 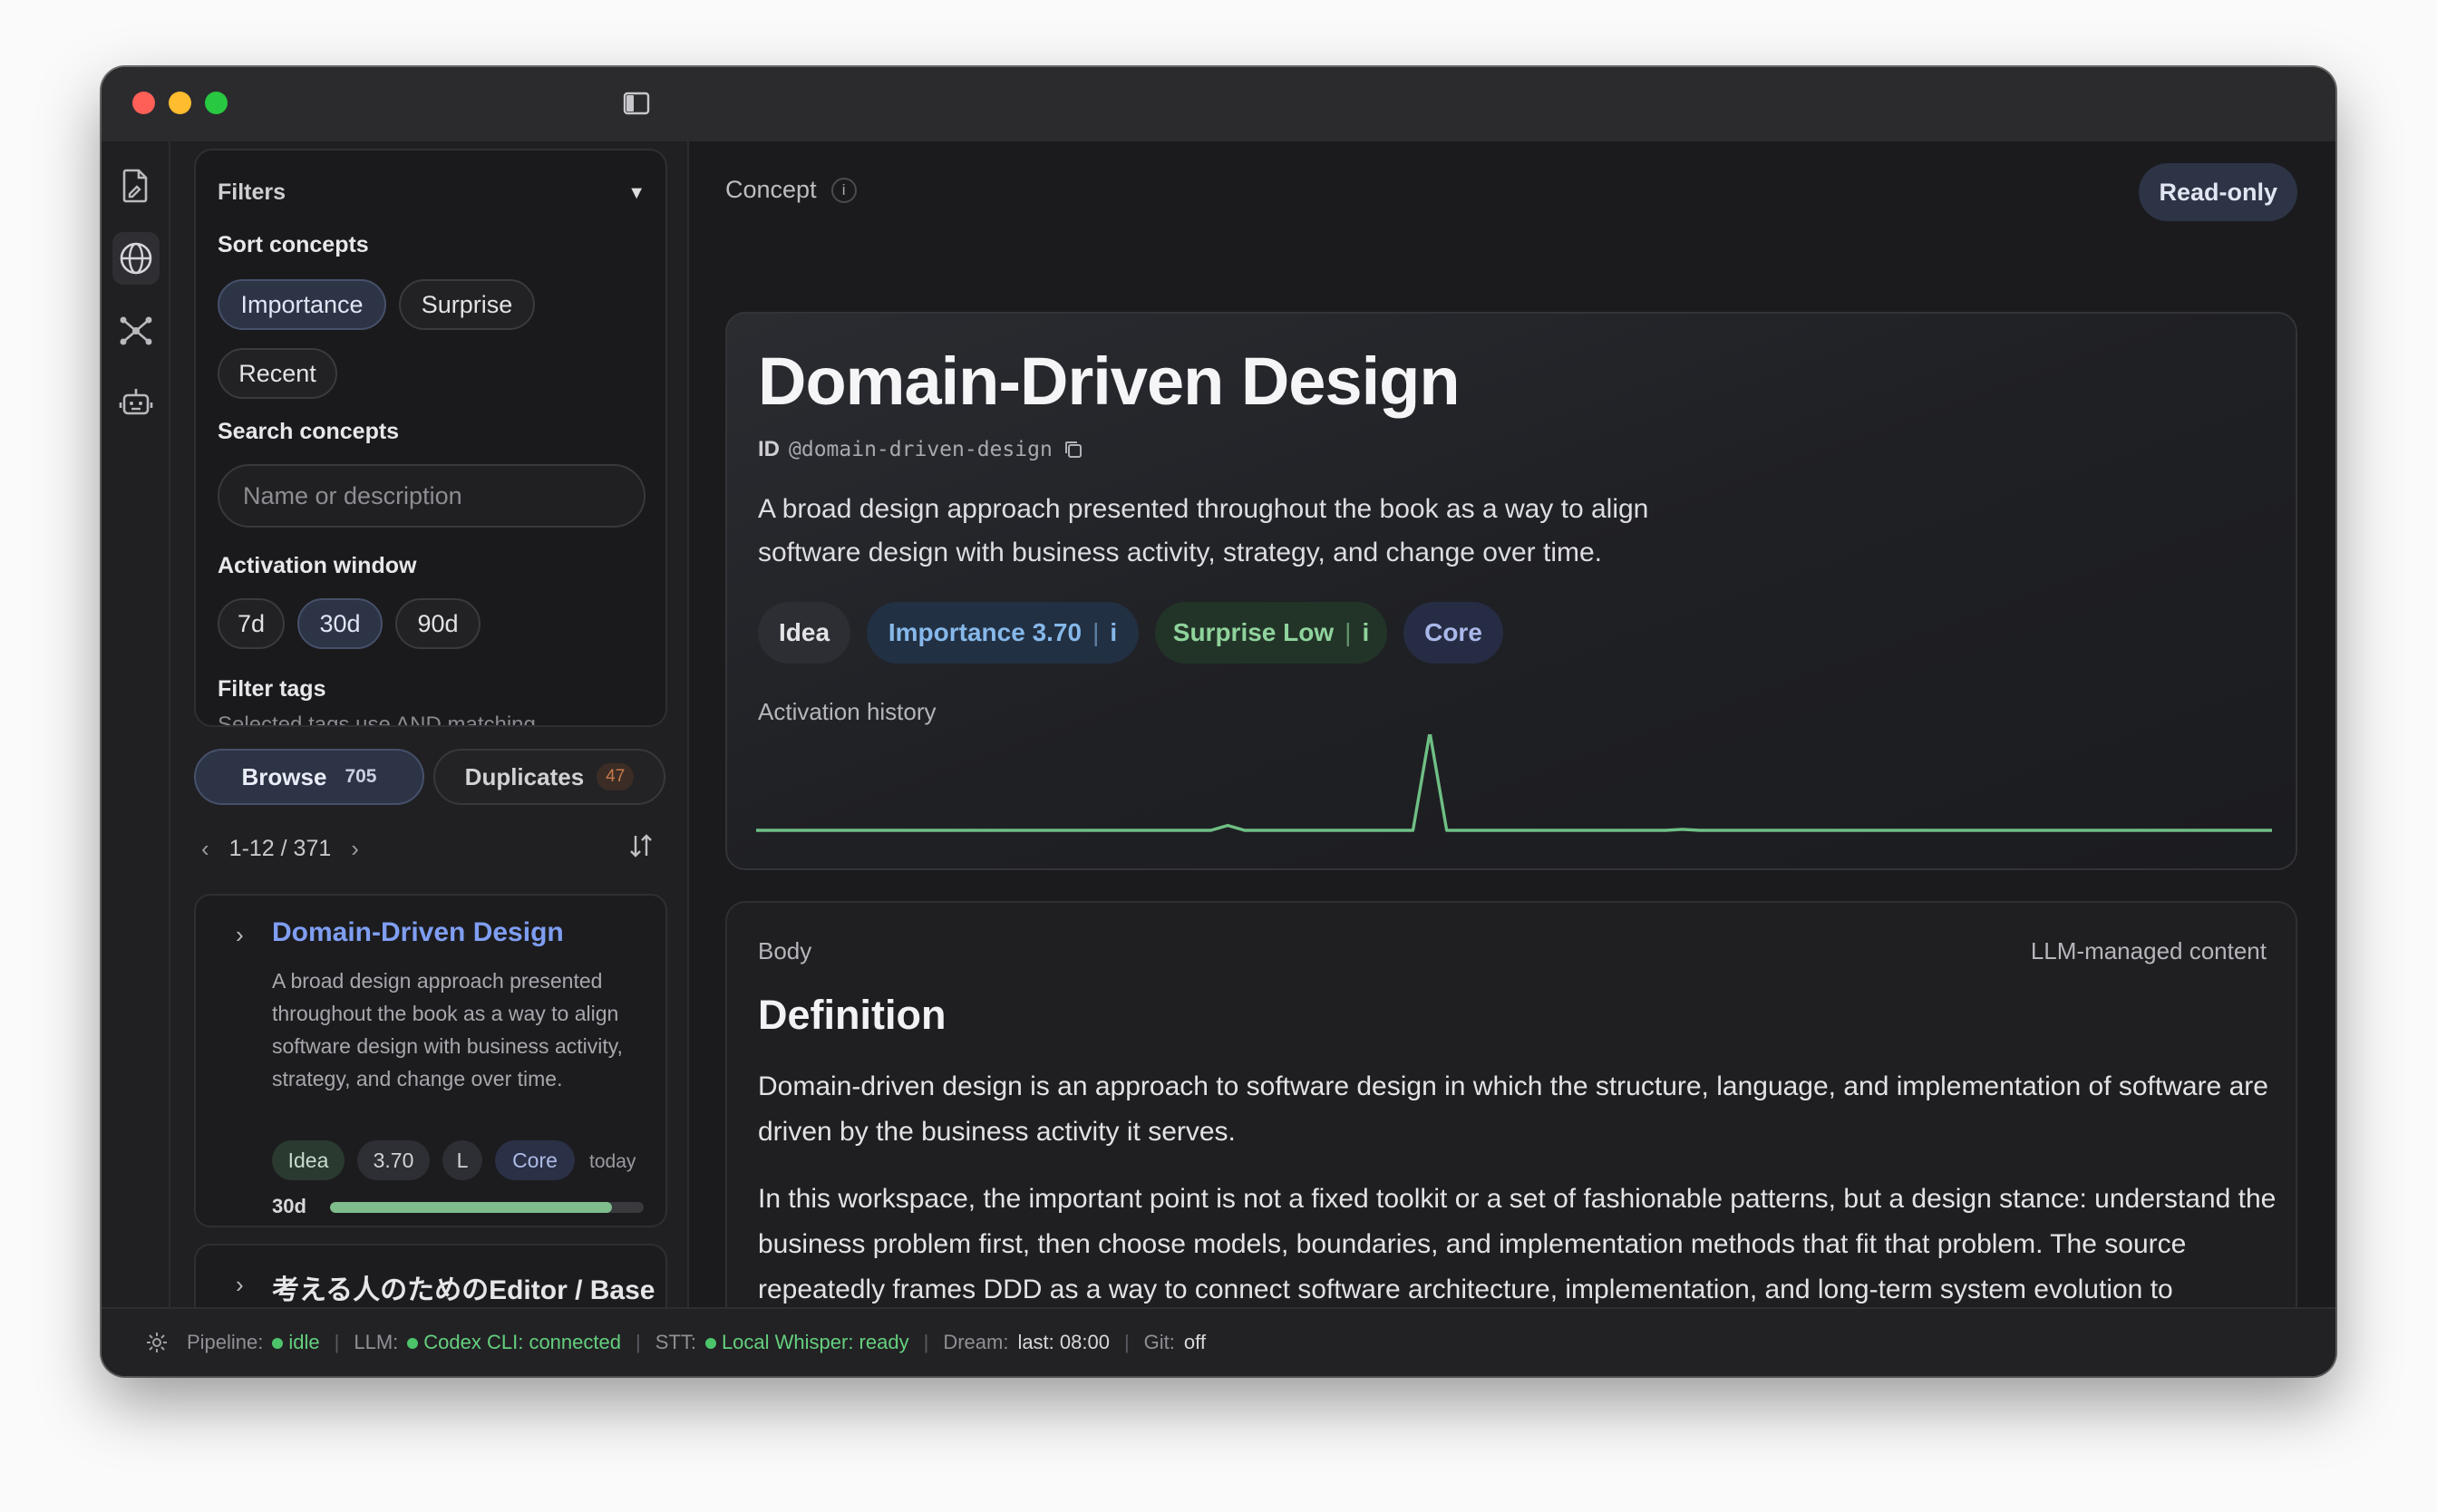 I want to click on close-window-button, so click(x=143, y=103).